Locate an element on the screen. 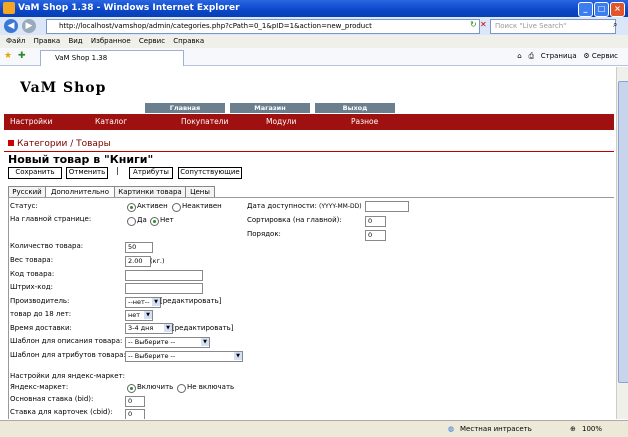 This screenshot has width=628, height=437. order-input: 0 is located at coordinates (375, 235).